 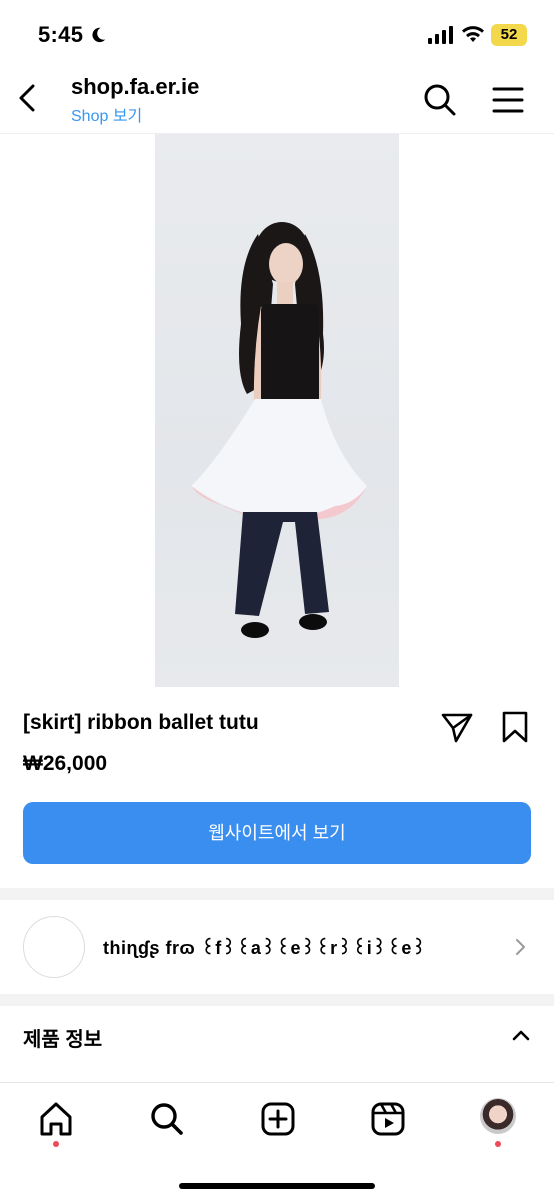 I want to click on chevron-right-icon, so click(x=521, y=947).